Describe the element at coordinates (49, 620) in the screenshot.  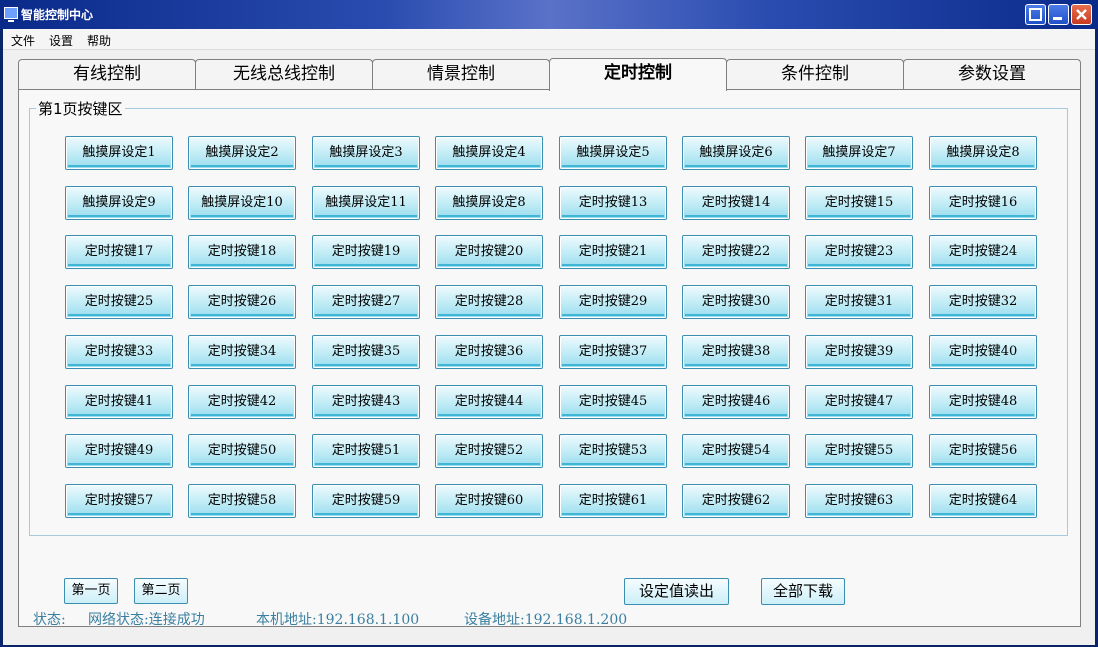
I see `status-label: 状态:` at that location.